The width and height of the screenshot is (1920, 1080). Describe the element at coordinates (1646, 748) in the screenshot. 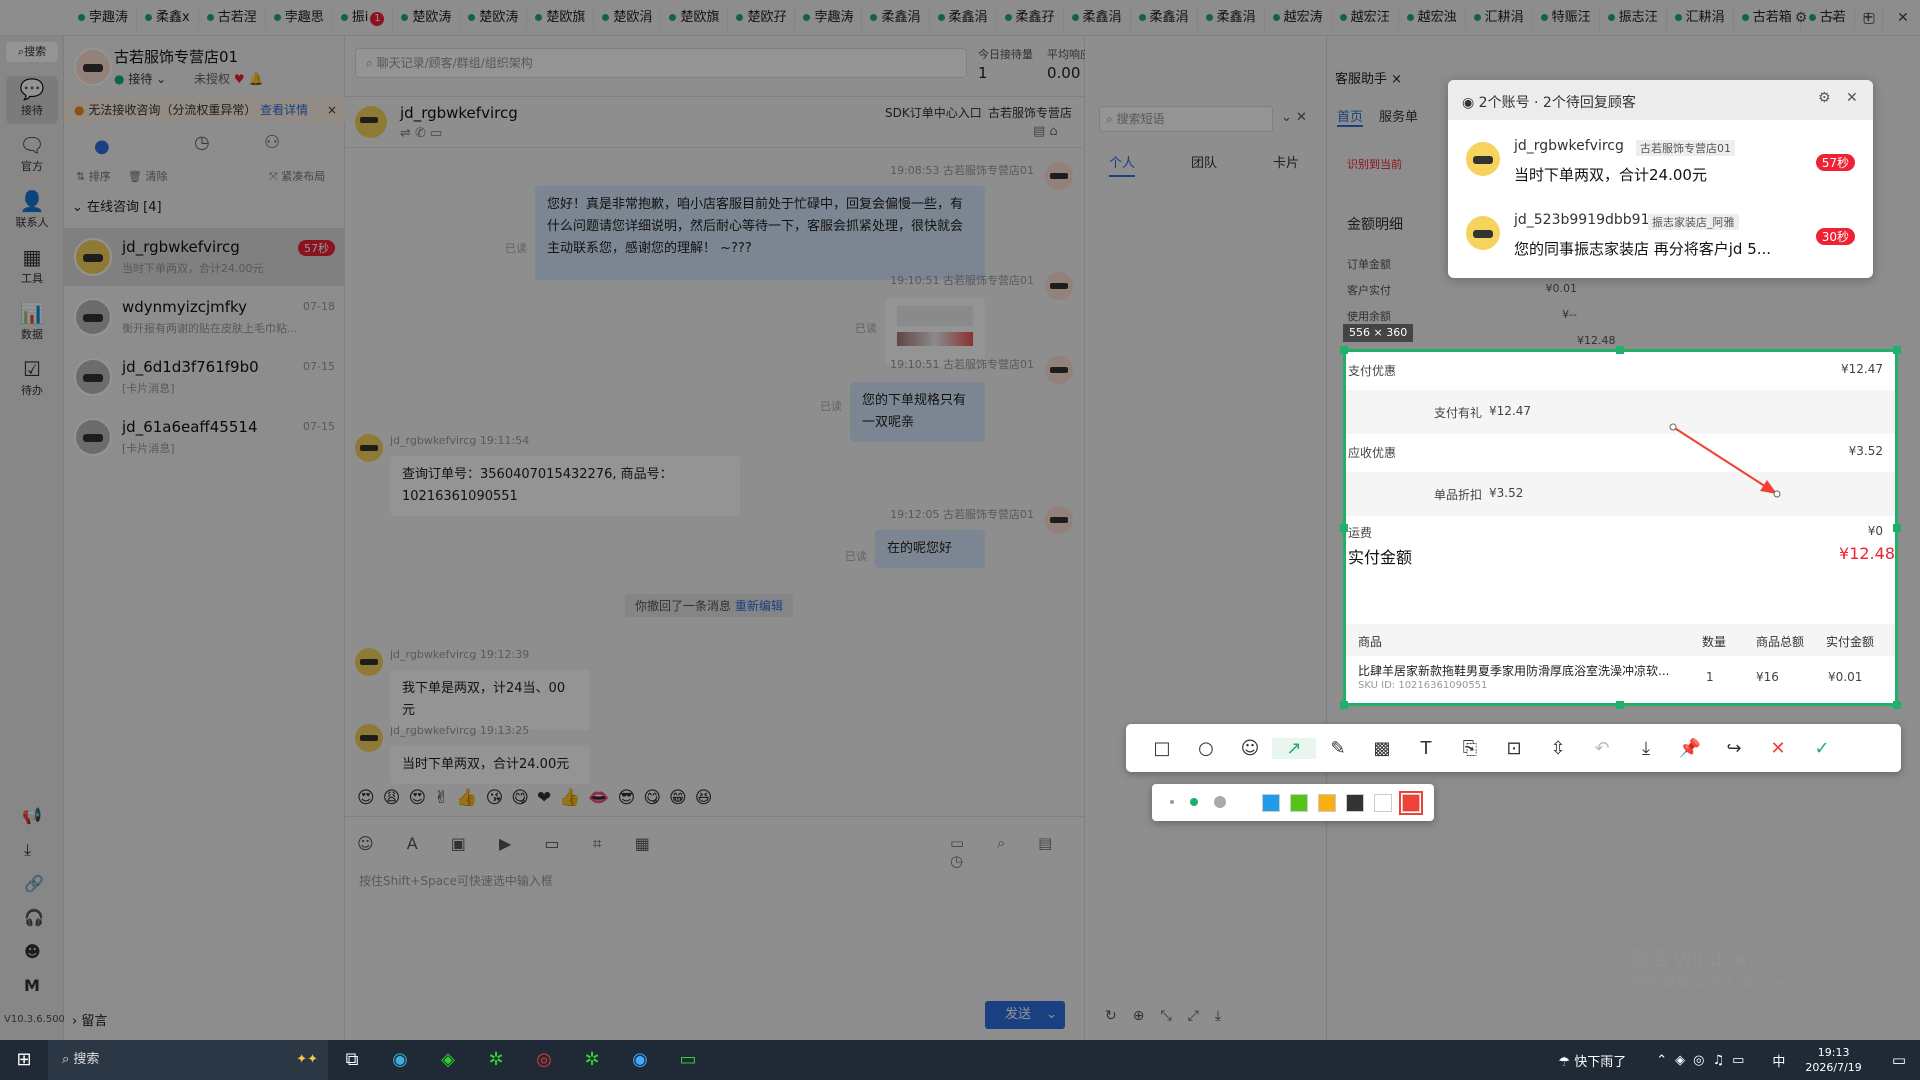

I see `save-icon: ⤓` at that location.